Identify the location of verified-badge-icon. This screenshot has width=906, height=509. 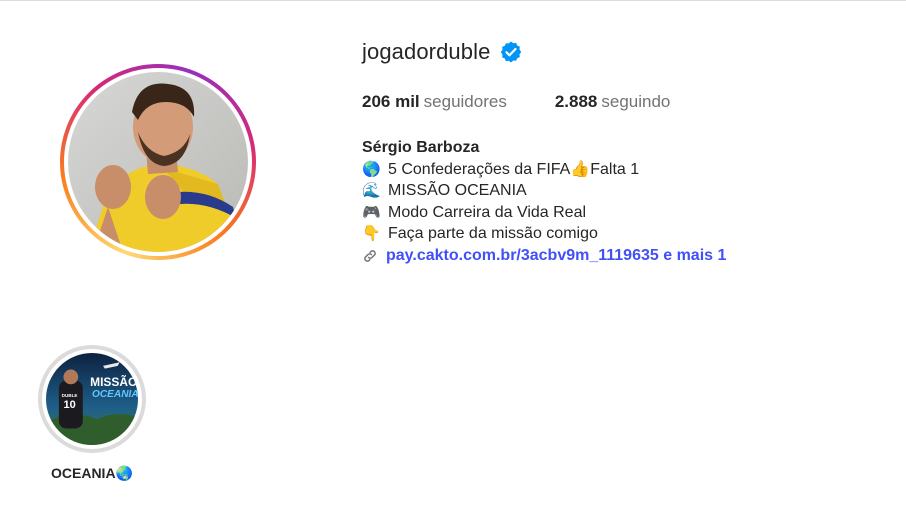
(511, 52).